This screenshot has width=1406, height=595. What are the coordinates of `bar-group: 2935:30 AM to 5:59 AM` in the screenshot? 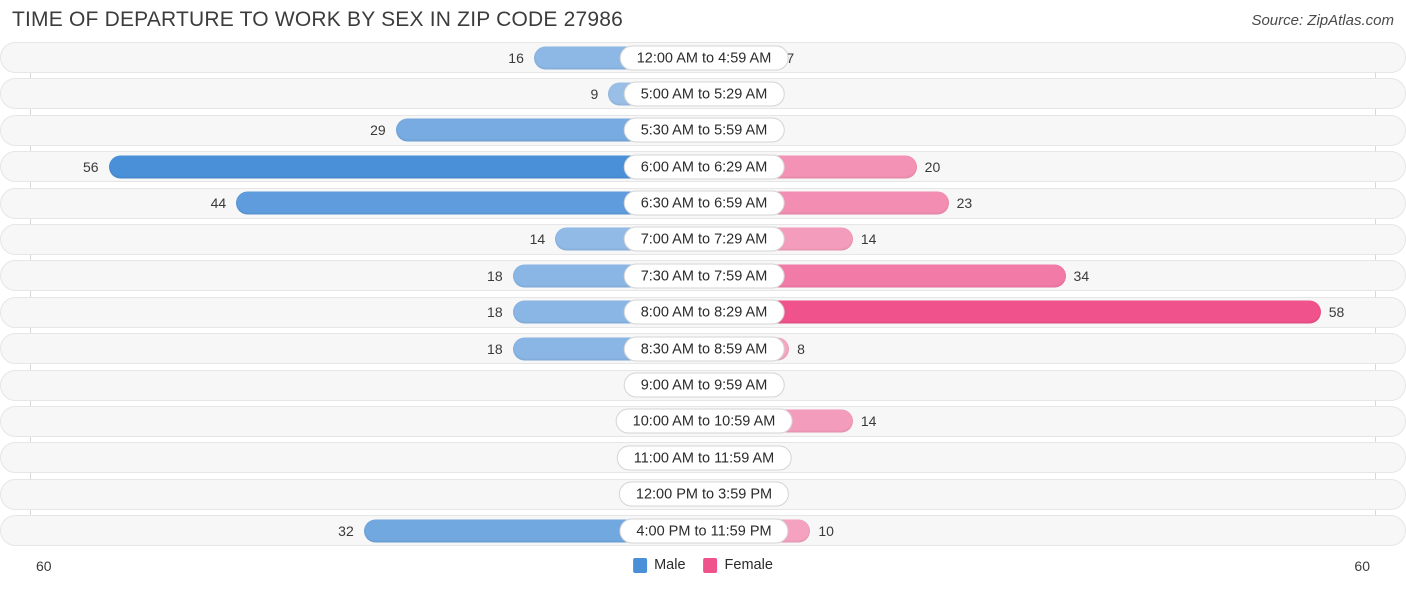 It's located at (703, 130).